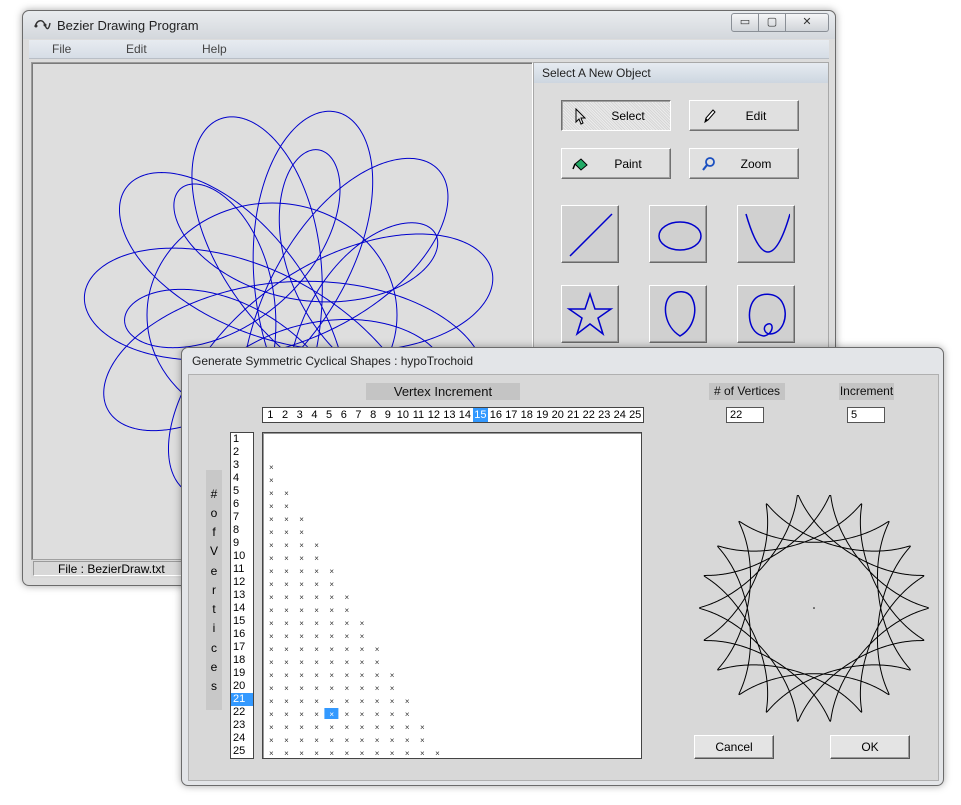 The width and height of the screenshot is (961, 805). What do you see at coordinates (136, 49) in the screenshot?
I see `menu-edit: Edit` at bounding box center [136, 49].